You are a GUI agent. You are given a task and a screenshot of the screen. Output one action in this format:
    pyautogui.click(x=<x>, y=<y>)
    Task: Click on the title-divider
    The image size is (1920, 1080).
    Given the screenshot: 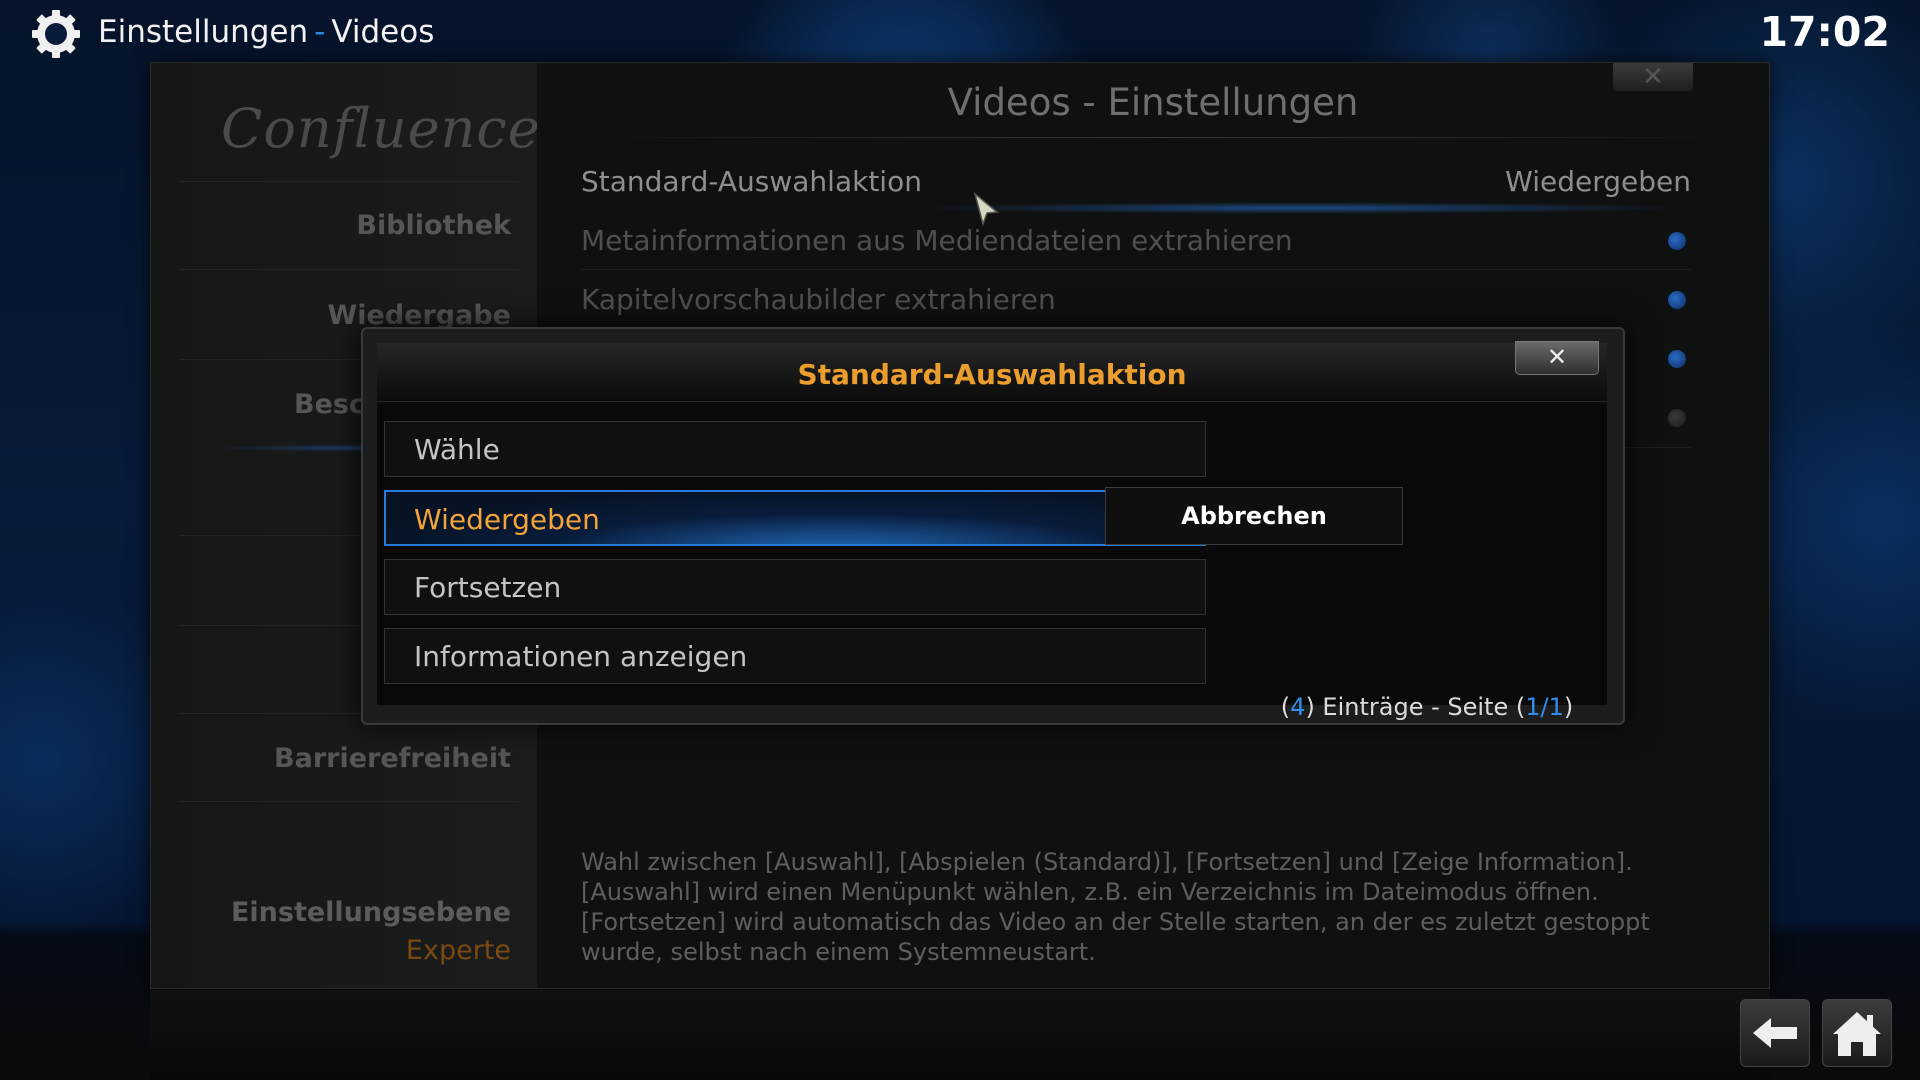 What is the action you would take?
    pyautogui.click(x=1161, y=137)
    